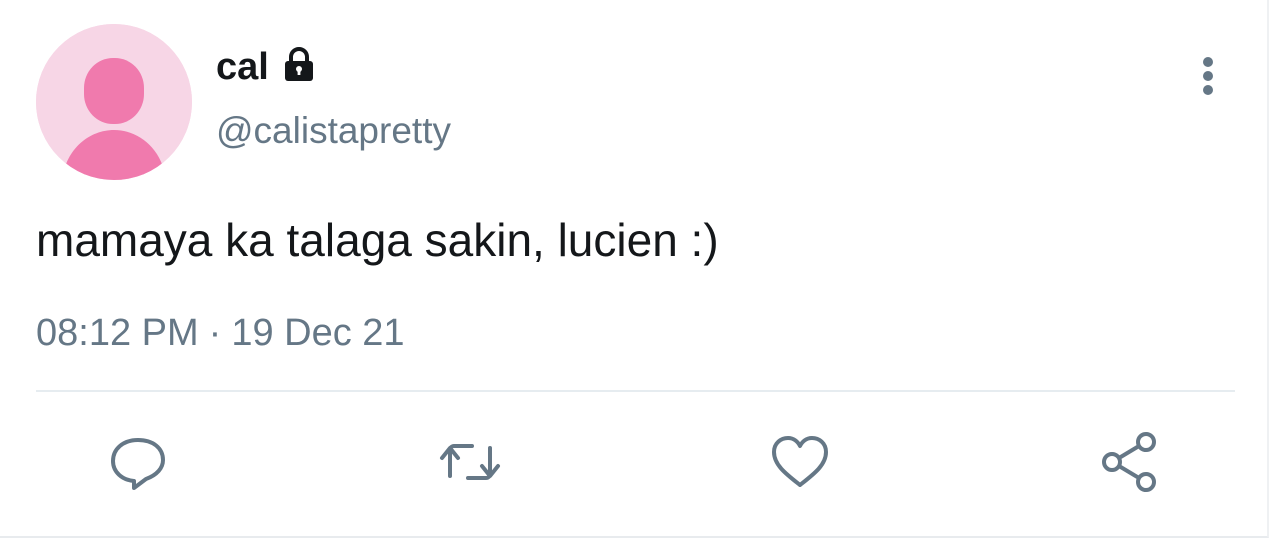  I want to click on retweet-icon, so click(470, 462).